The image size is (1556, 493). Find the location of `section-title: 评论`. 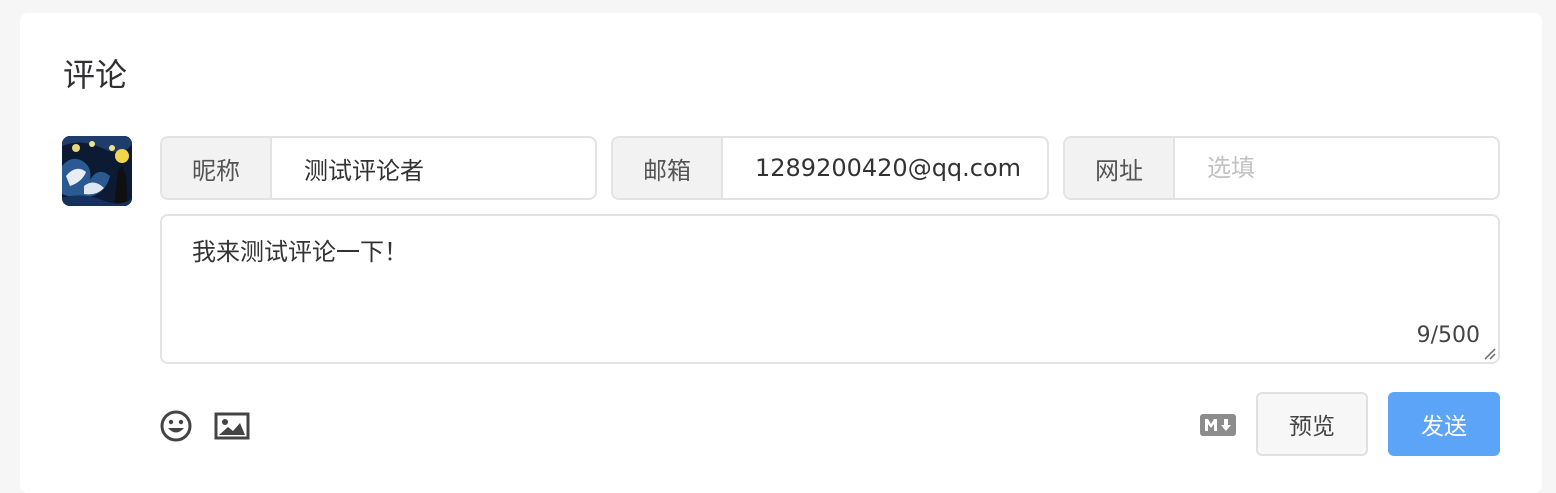

section-title: 评论 is located at coordinates (95, 75).